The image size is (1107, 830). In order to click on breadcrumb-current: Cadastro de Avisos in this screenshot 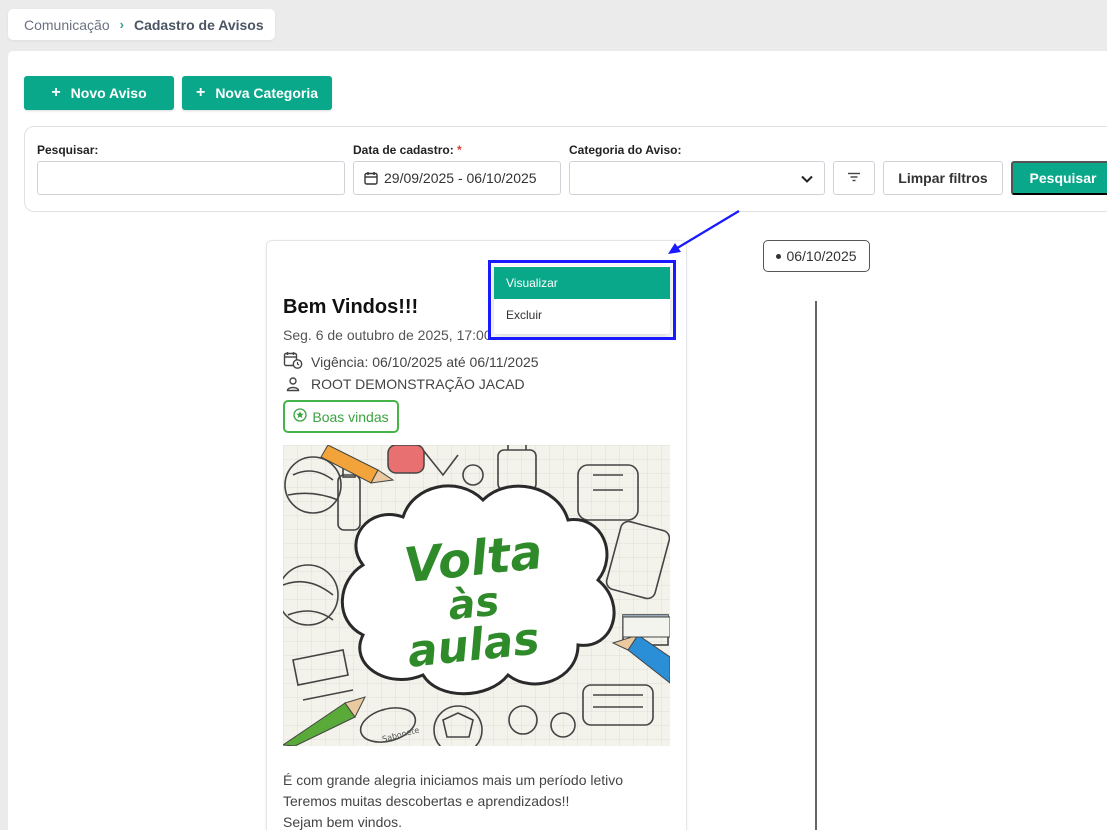, I will do `click(198, 24)`.